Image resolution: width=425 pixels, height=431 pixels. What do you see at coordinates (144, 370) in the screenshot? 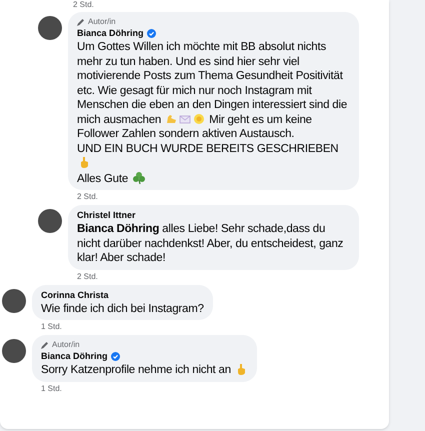
I see `comment-text: Sorry Katzenprofile nehme ich nicht an` at bounding box center [144, 370].